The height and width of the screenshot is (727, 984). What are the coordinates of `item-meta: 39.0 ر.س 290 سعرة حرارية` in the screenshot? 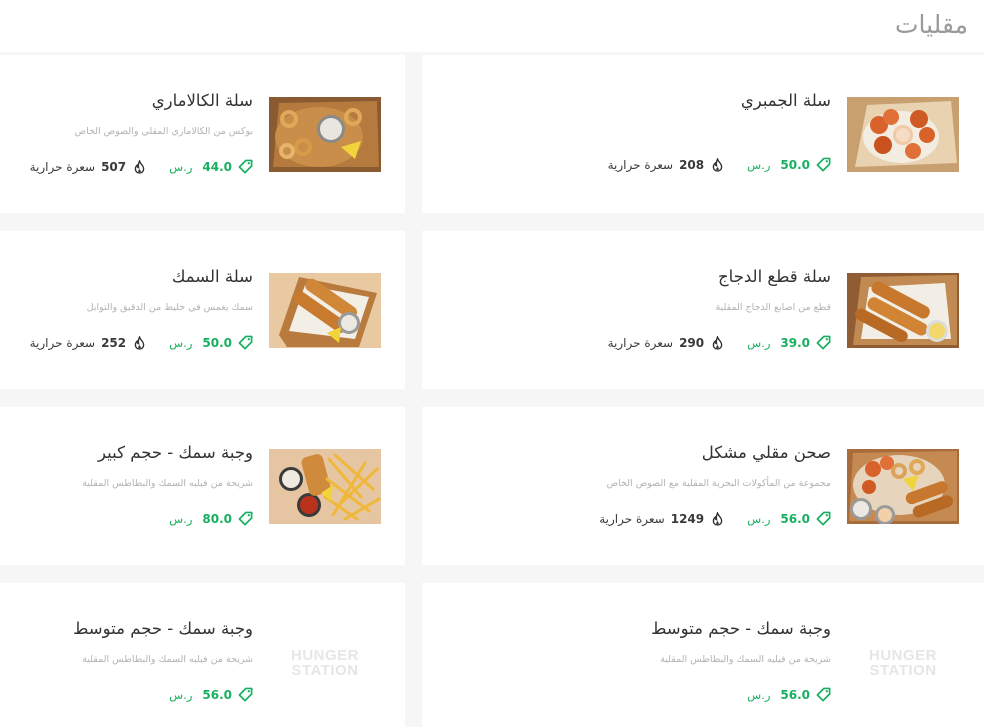 It's located at (719, 342).